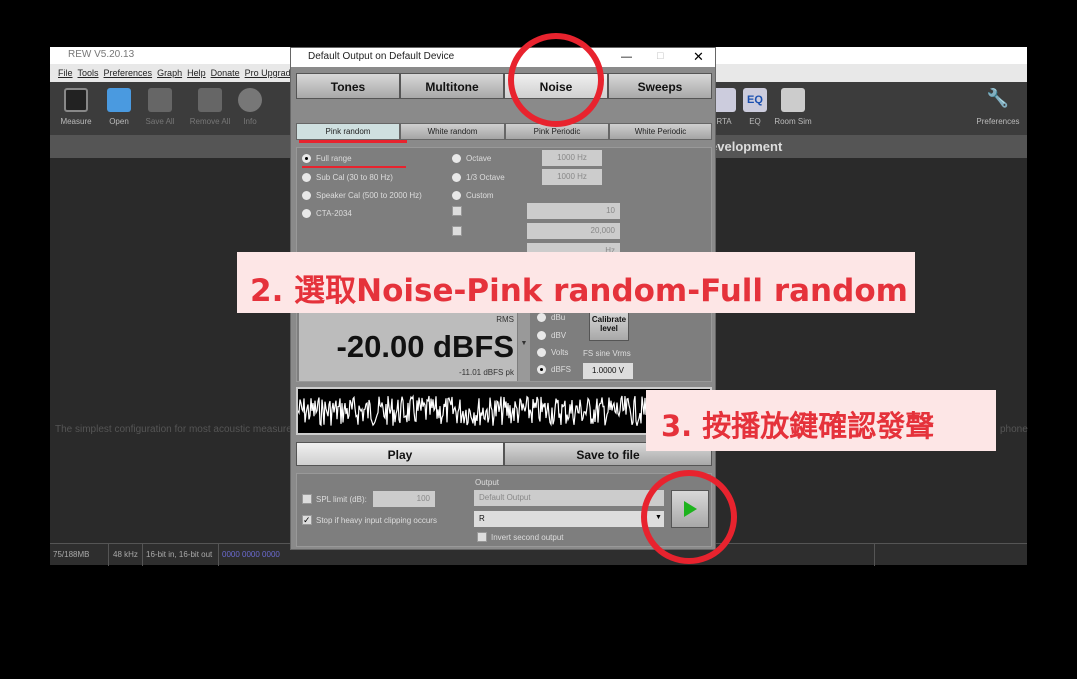  What do you see at coordinates (471, 159) in the screenshot?
I see `radio-octave: Octave` at bounding box center [471, 159].